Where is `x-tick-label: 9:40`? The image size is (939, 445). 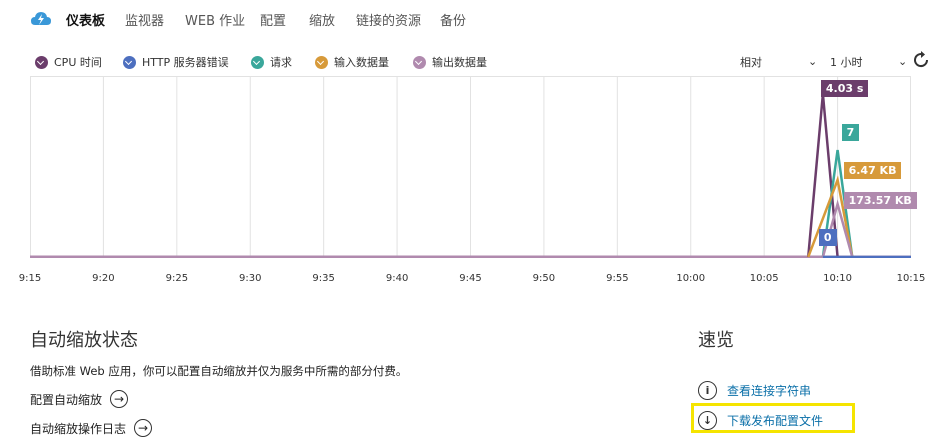 x-tick-label: 9:40 is located at coordinates (397, 278).